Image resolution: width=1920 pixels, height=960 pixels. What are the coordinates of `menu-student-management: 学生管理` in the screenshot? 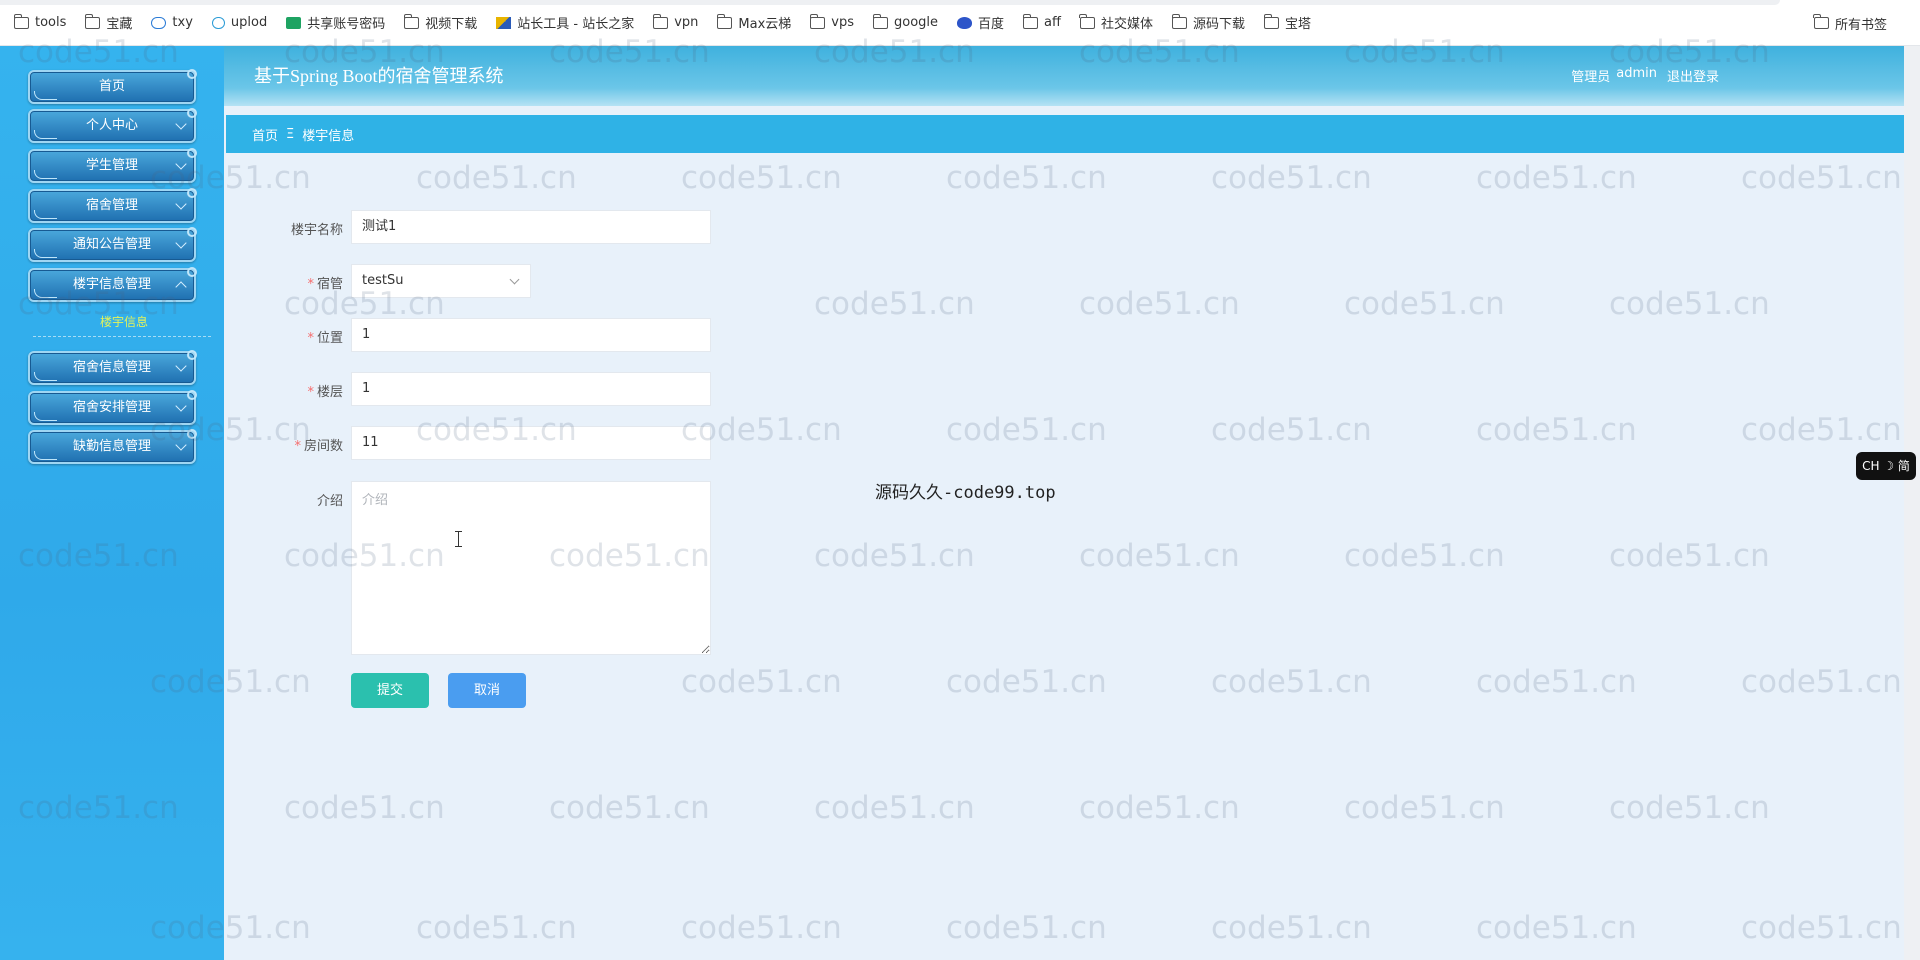 It's located at (112, 165).